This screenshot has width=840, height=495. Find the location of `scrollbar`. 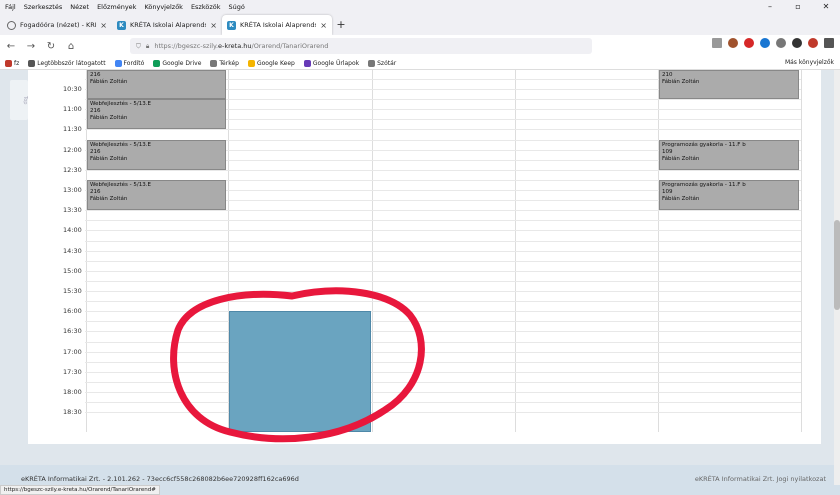

scrollbar is located at coordinates (837, 277).